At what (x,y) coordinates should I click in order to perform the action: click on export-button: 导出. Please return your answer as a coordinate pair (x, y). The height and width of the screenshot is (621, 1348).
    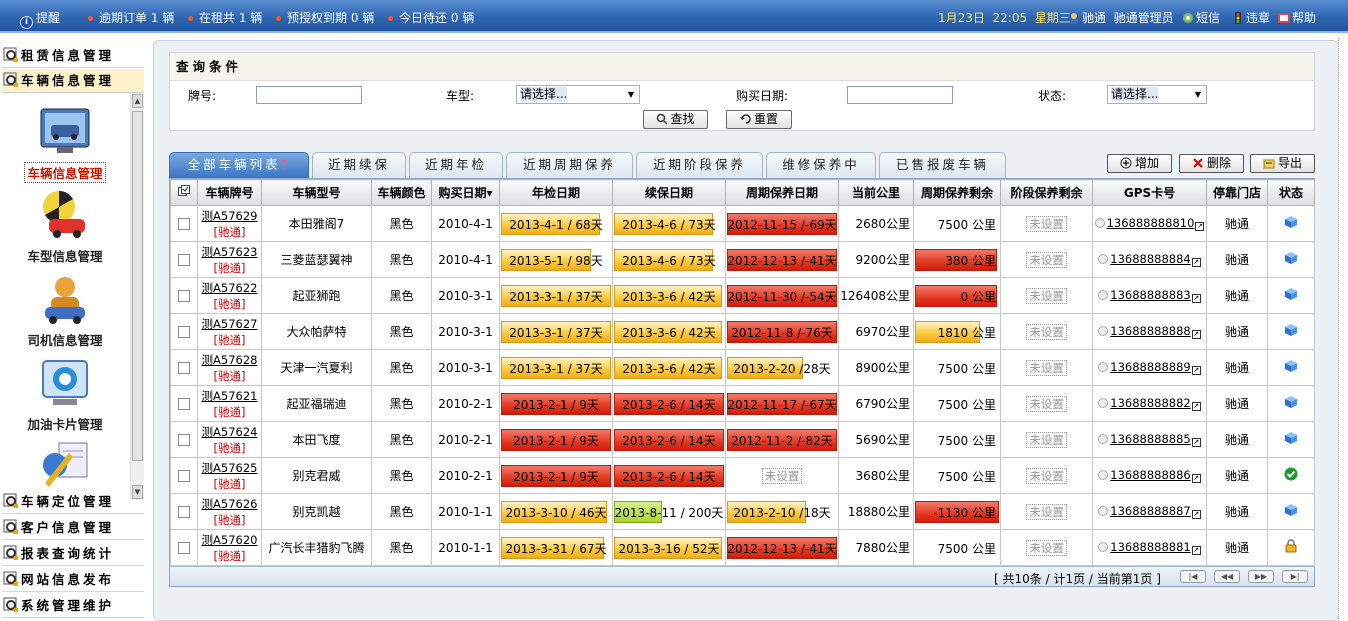
    Looking at the image, I should click on (1282, 163).